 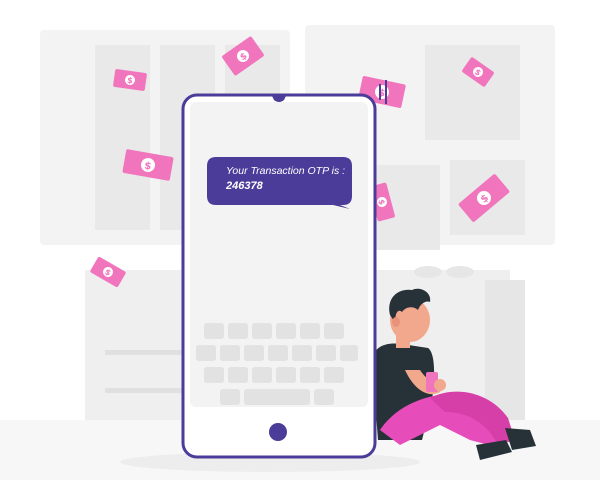 What do you see at coordinates (396, 322) in the screenshot?
I see `person-ear` at bounding box center [396, 322].